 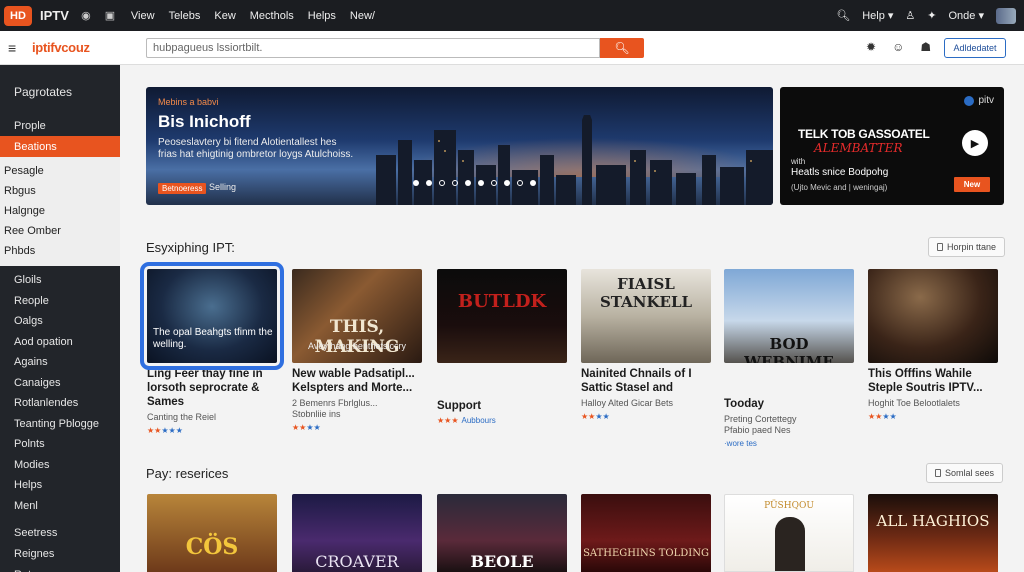 What do you see at coordinates (272, 16) in the screenshot?
I see `menu-mecthols: Mecthols` at bounding box center [272, 16].